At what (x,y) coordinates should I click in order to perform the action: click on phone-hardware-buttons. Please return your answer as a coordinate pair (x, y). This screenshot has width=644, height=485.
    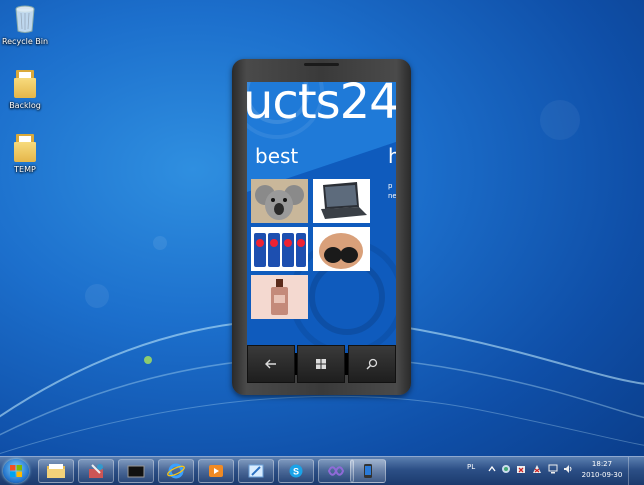
    Looking at the image, I should click on (321, 364).